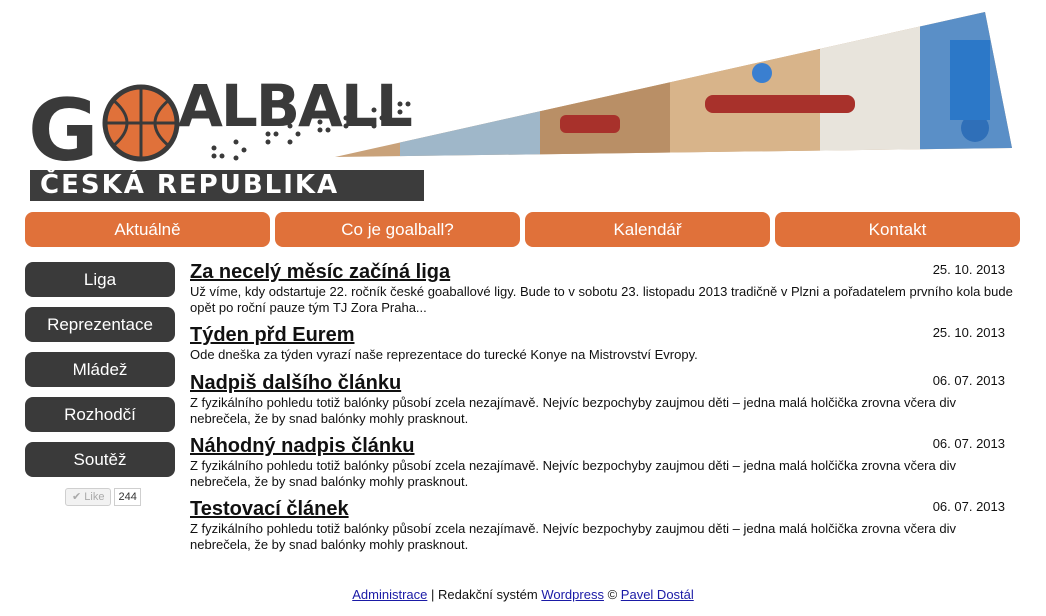  I want to click on nav-kalendar: Kalendář, so click(647, 229).